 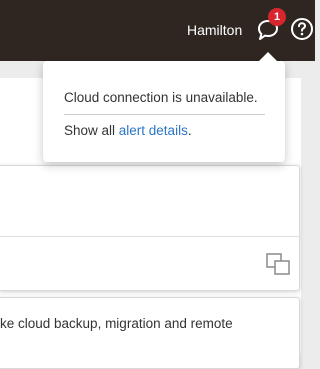 I want to click on copy-icon, so click(x=278, y=264).